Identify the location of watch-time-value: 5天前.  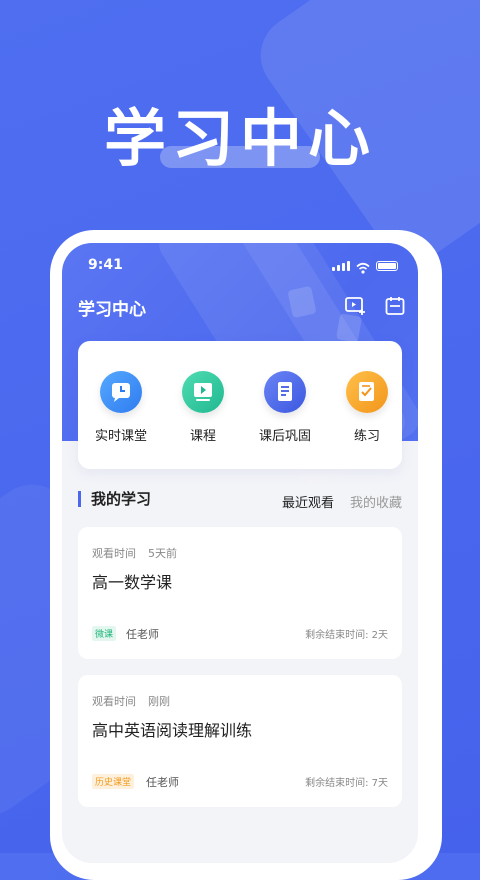
(162, 553).